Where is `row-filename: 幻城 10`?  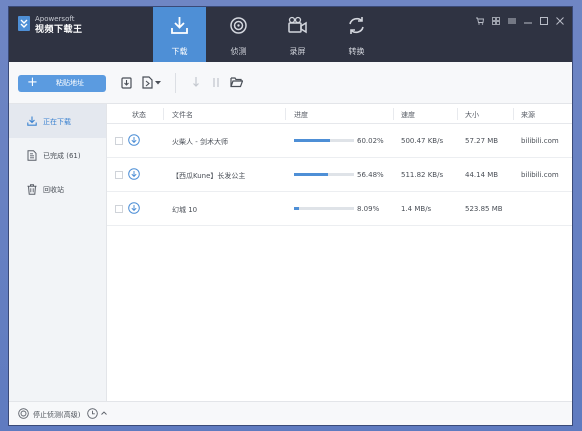 row-filename: 幻城 10 is located at coordinates (185, 210).